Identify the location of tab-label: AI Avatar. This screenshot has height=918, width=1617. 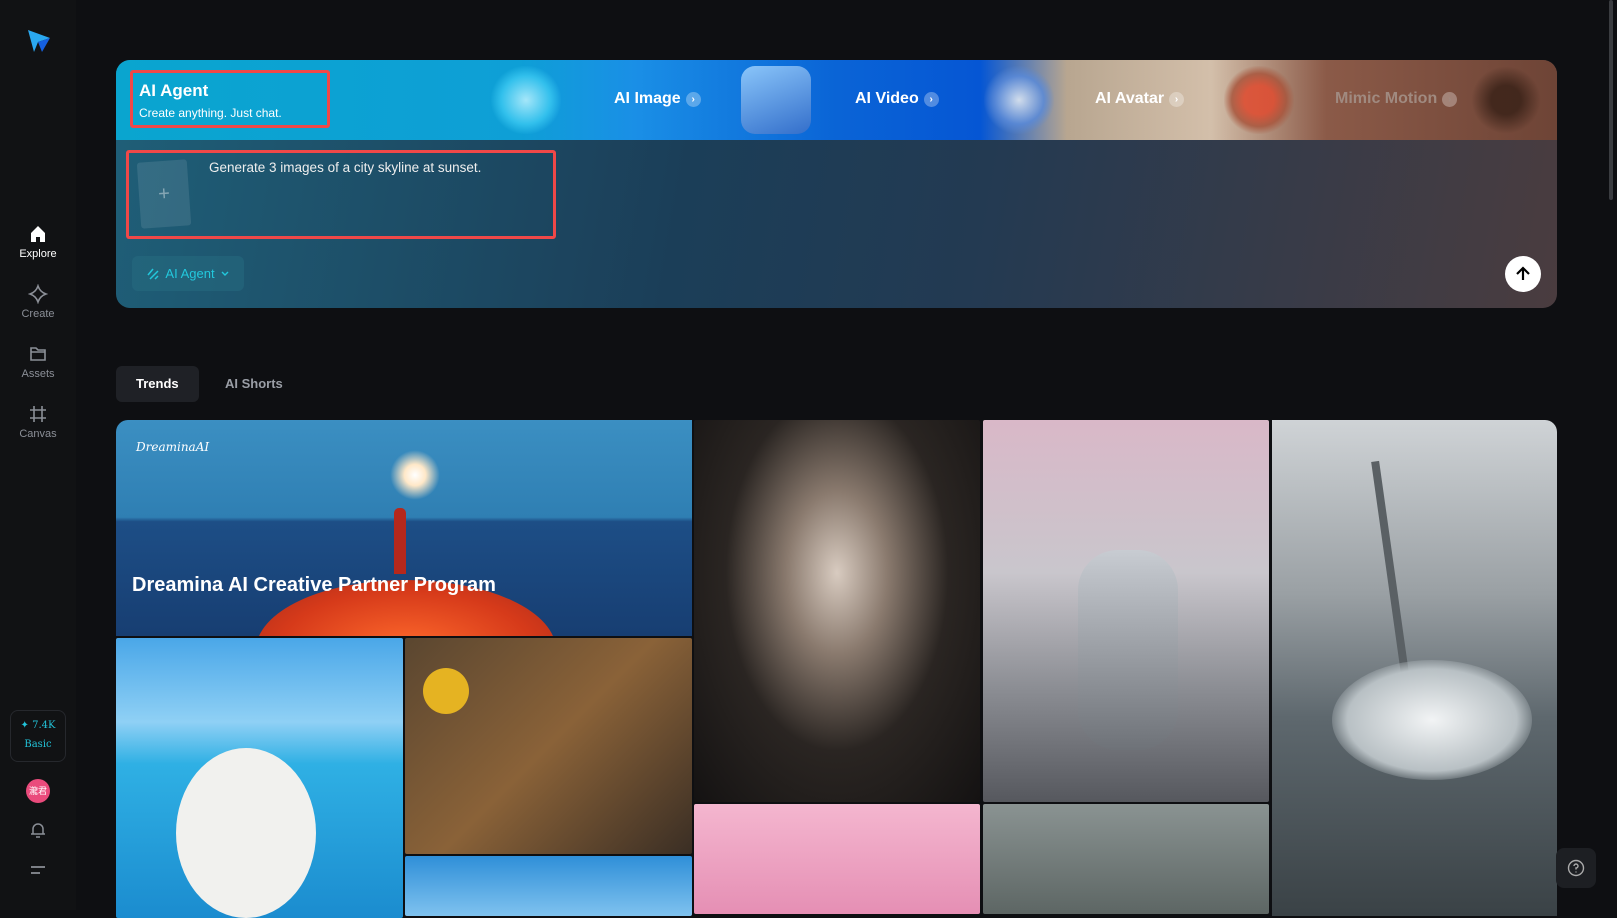
(1130, 98).